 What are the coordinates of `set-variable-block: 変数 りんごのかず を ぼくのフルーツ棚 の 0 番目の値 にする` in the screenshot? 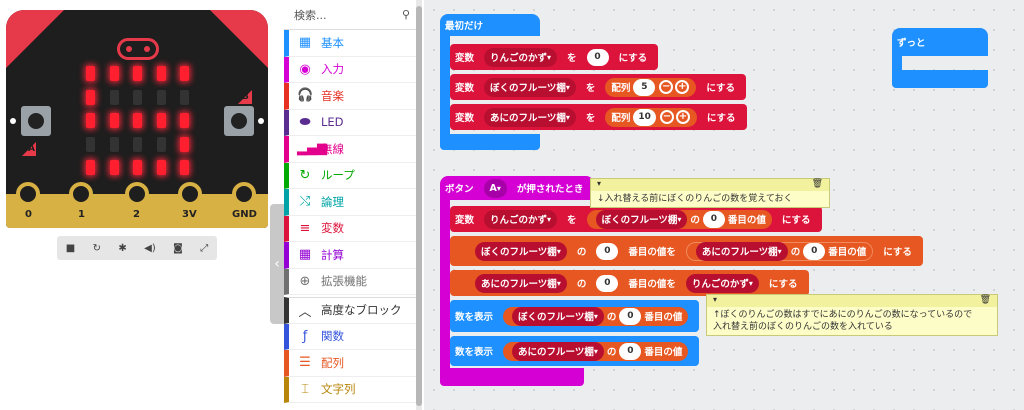 It's located at (636, 219).